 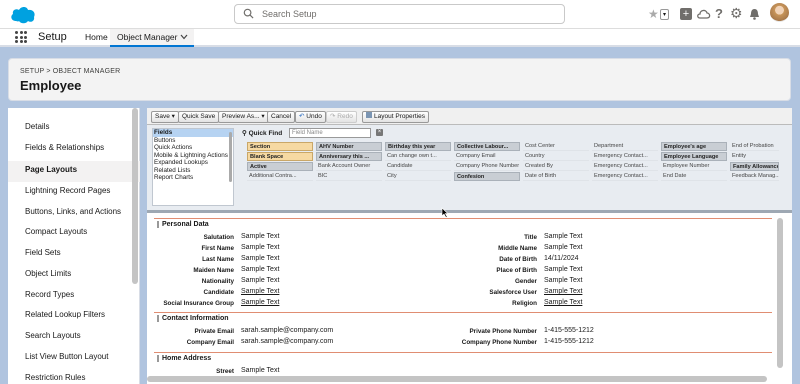 What do you see at coordinates (418, 176) in the screenshot?
I see `palette-field: City` at bounding box center [418, 176].